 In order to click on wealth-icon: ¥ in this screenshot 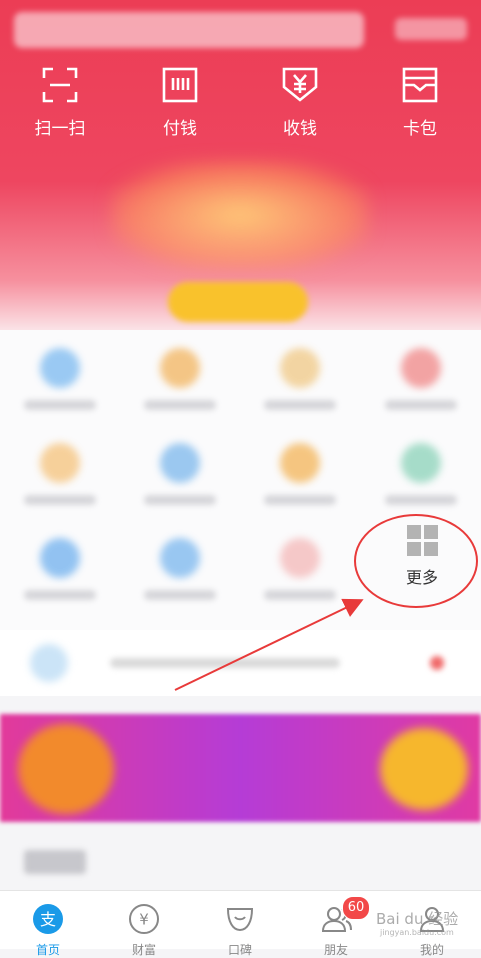, I will do `click(144, 919)`.